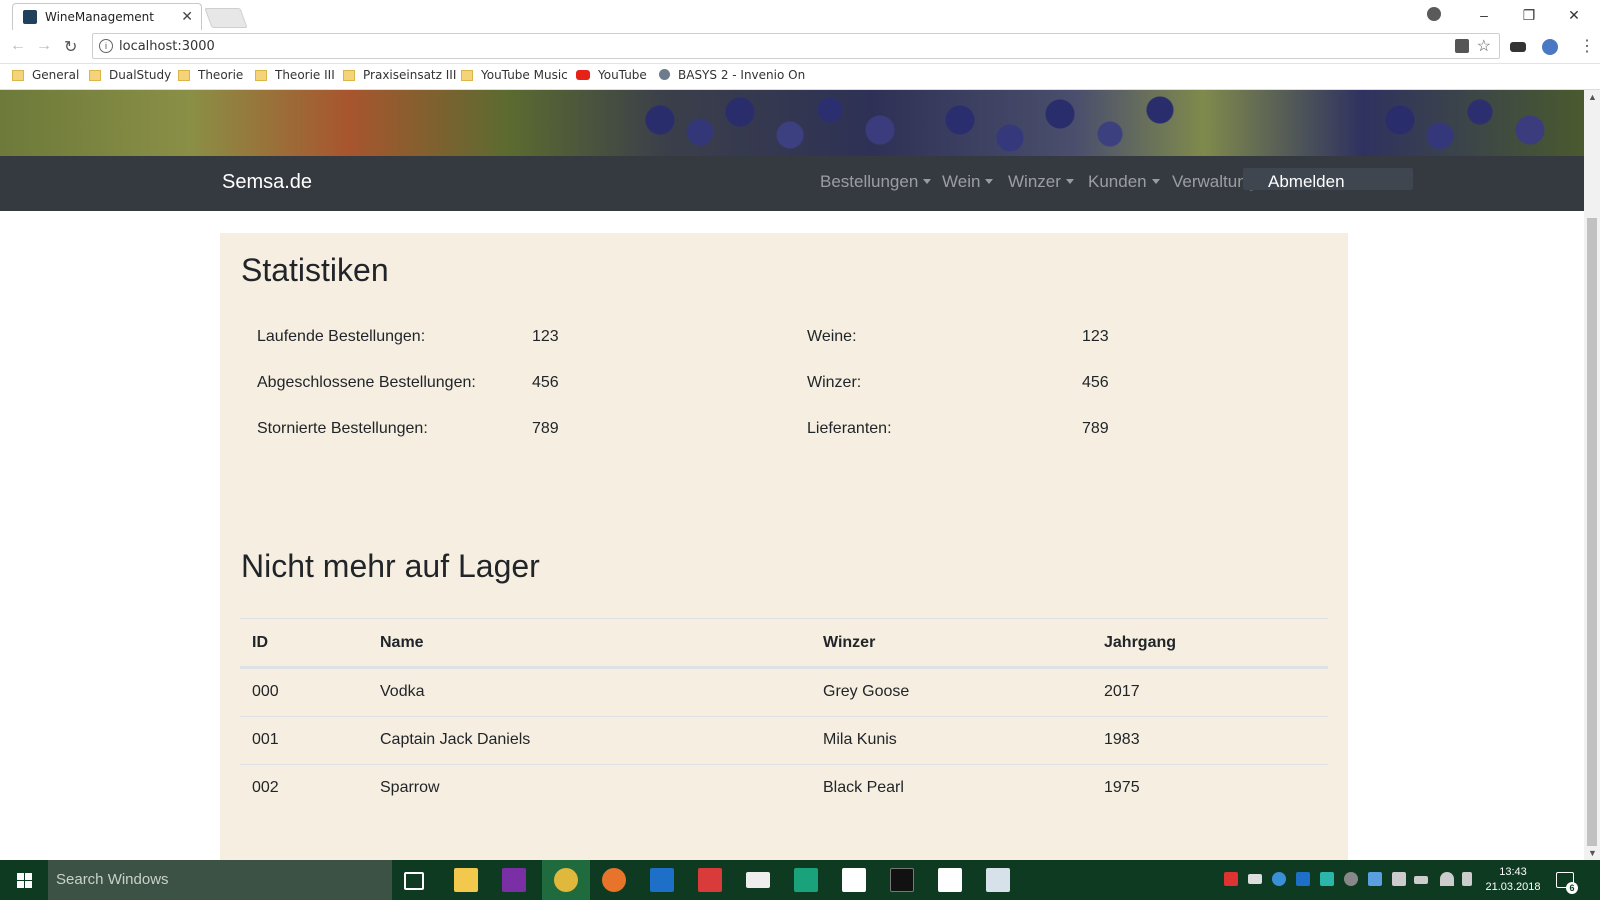 Image resolution: width=1600 pixels, height=900 pixels. I want to click on acrobat-icon, so click(950, 880).